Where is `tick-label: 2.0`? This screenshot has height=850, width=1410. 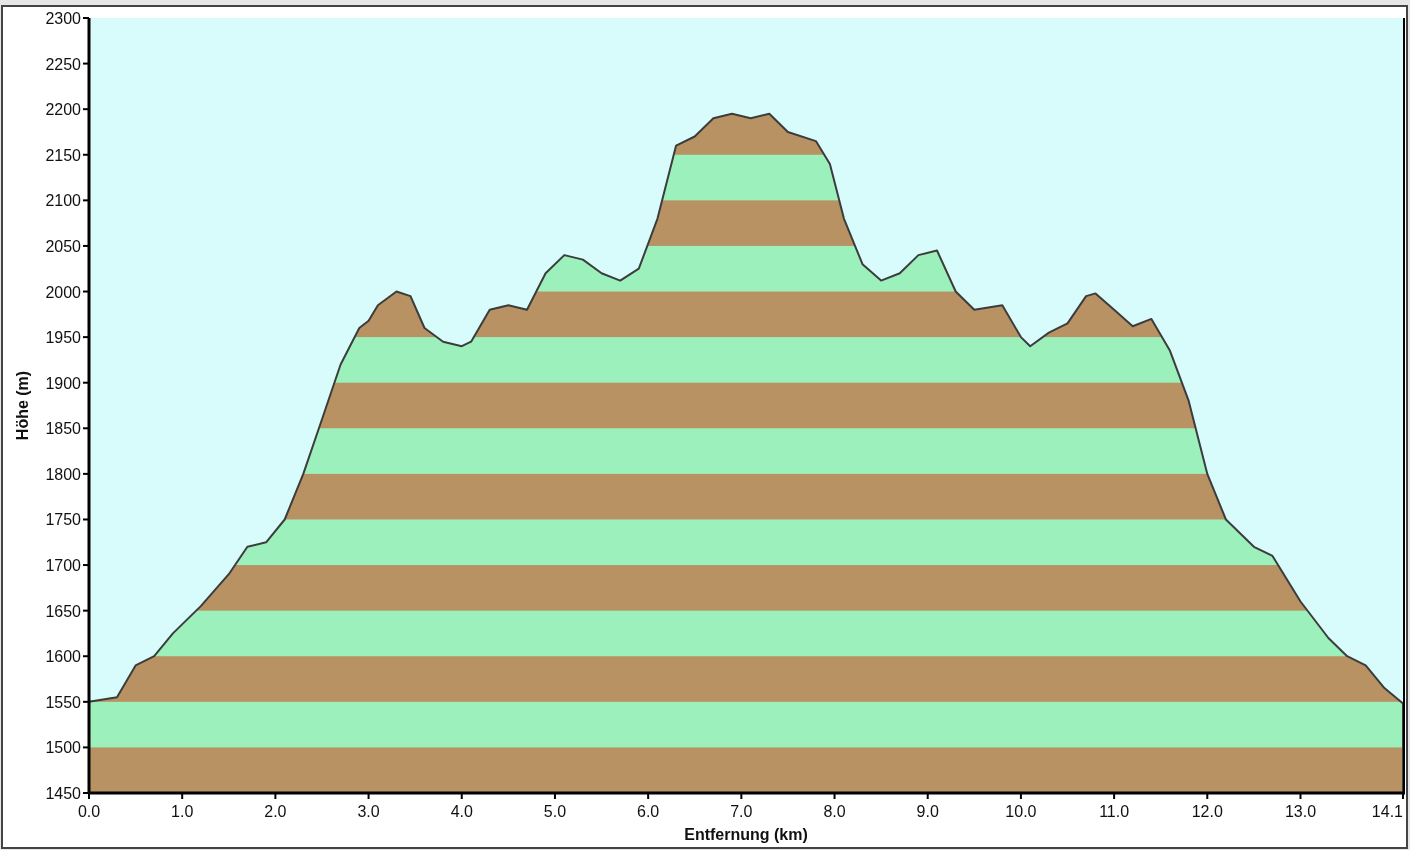
tick-label: 2.0 is located at coordinates (275, 811).